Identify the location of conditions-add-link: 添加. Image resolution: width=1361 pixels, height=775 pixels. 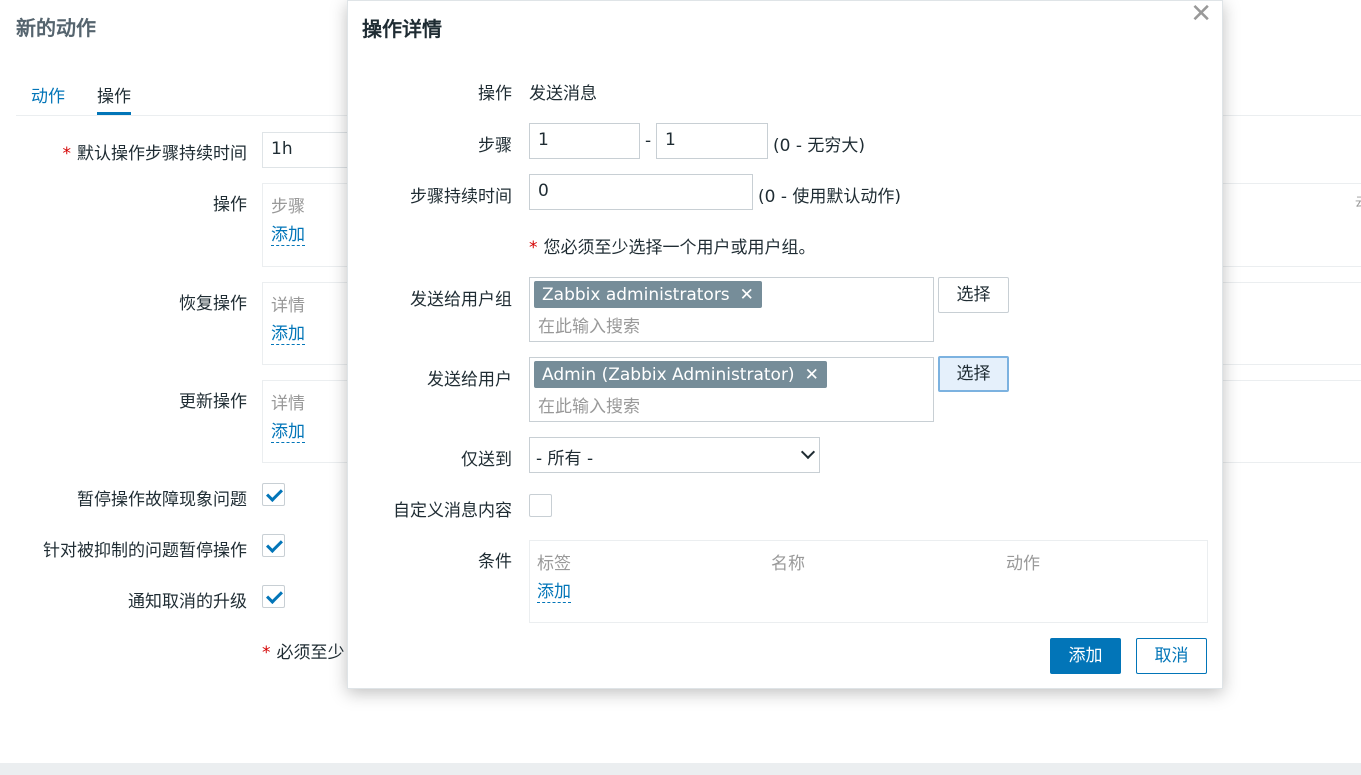
(554, 593).